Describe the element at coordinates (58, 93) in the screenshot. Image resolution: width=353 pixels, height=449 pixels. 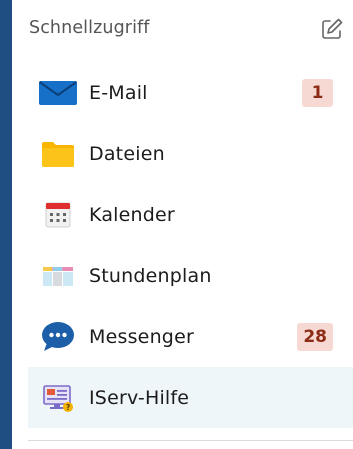
I see `envelope-icon` at that location.